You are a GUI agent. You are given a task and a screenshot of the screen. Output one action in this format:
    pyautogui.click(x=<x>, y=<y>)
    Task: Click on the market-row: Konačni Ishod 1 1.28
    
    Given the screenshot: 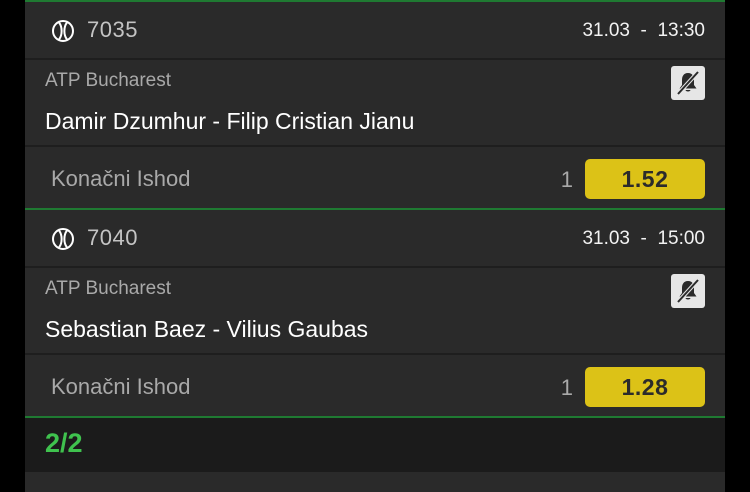 What is the action you would take?
    pyautogui.click(x=375, y=385)
    